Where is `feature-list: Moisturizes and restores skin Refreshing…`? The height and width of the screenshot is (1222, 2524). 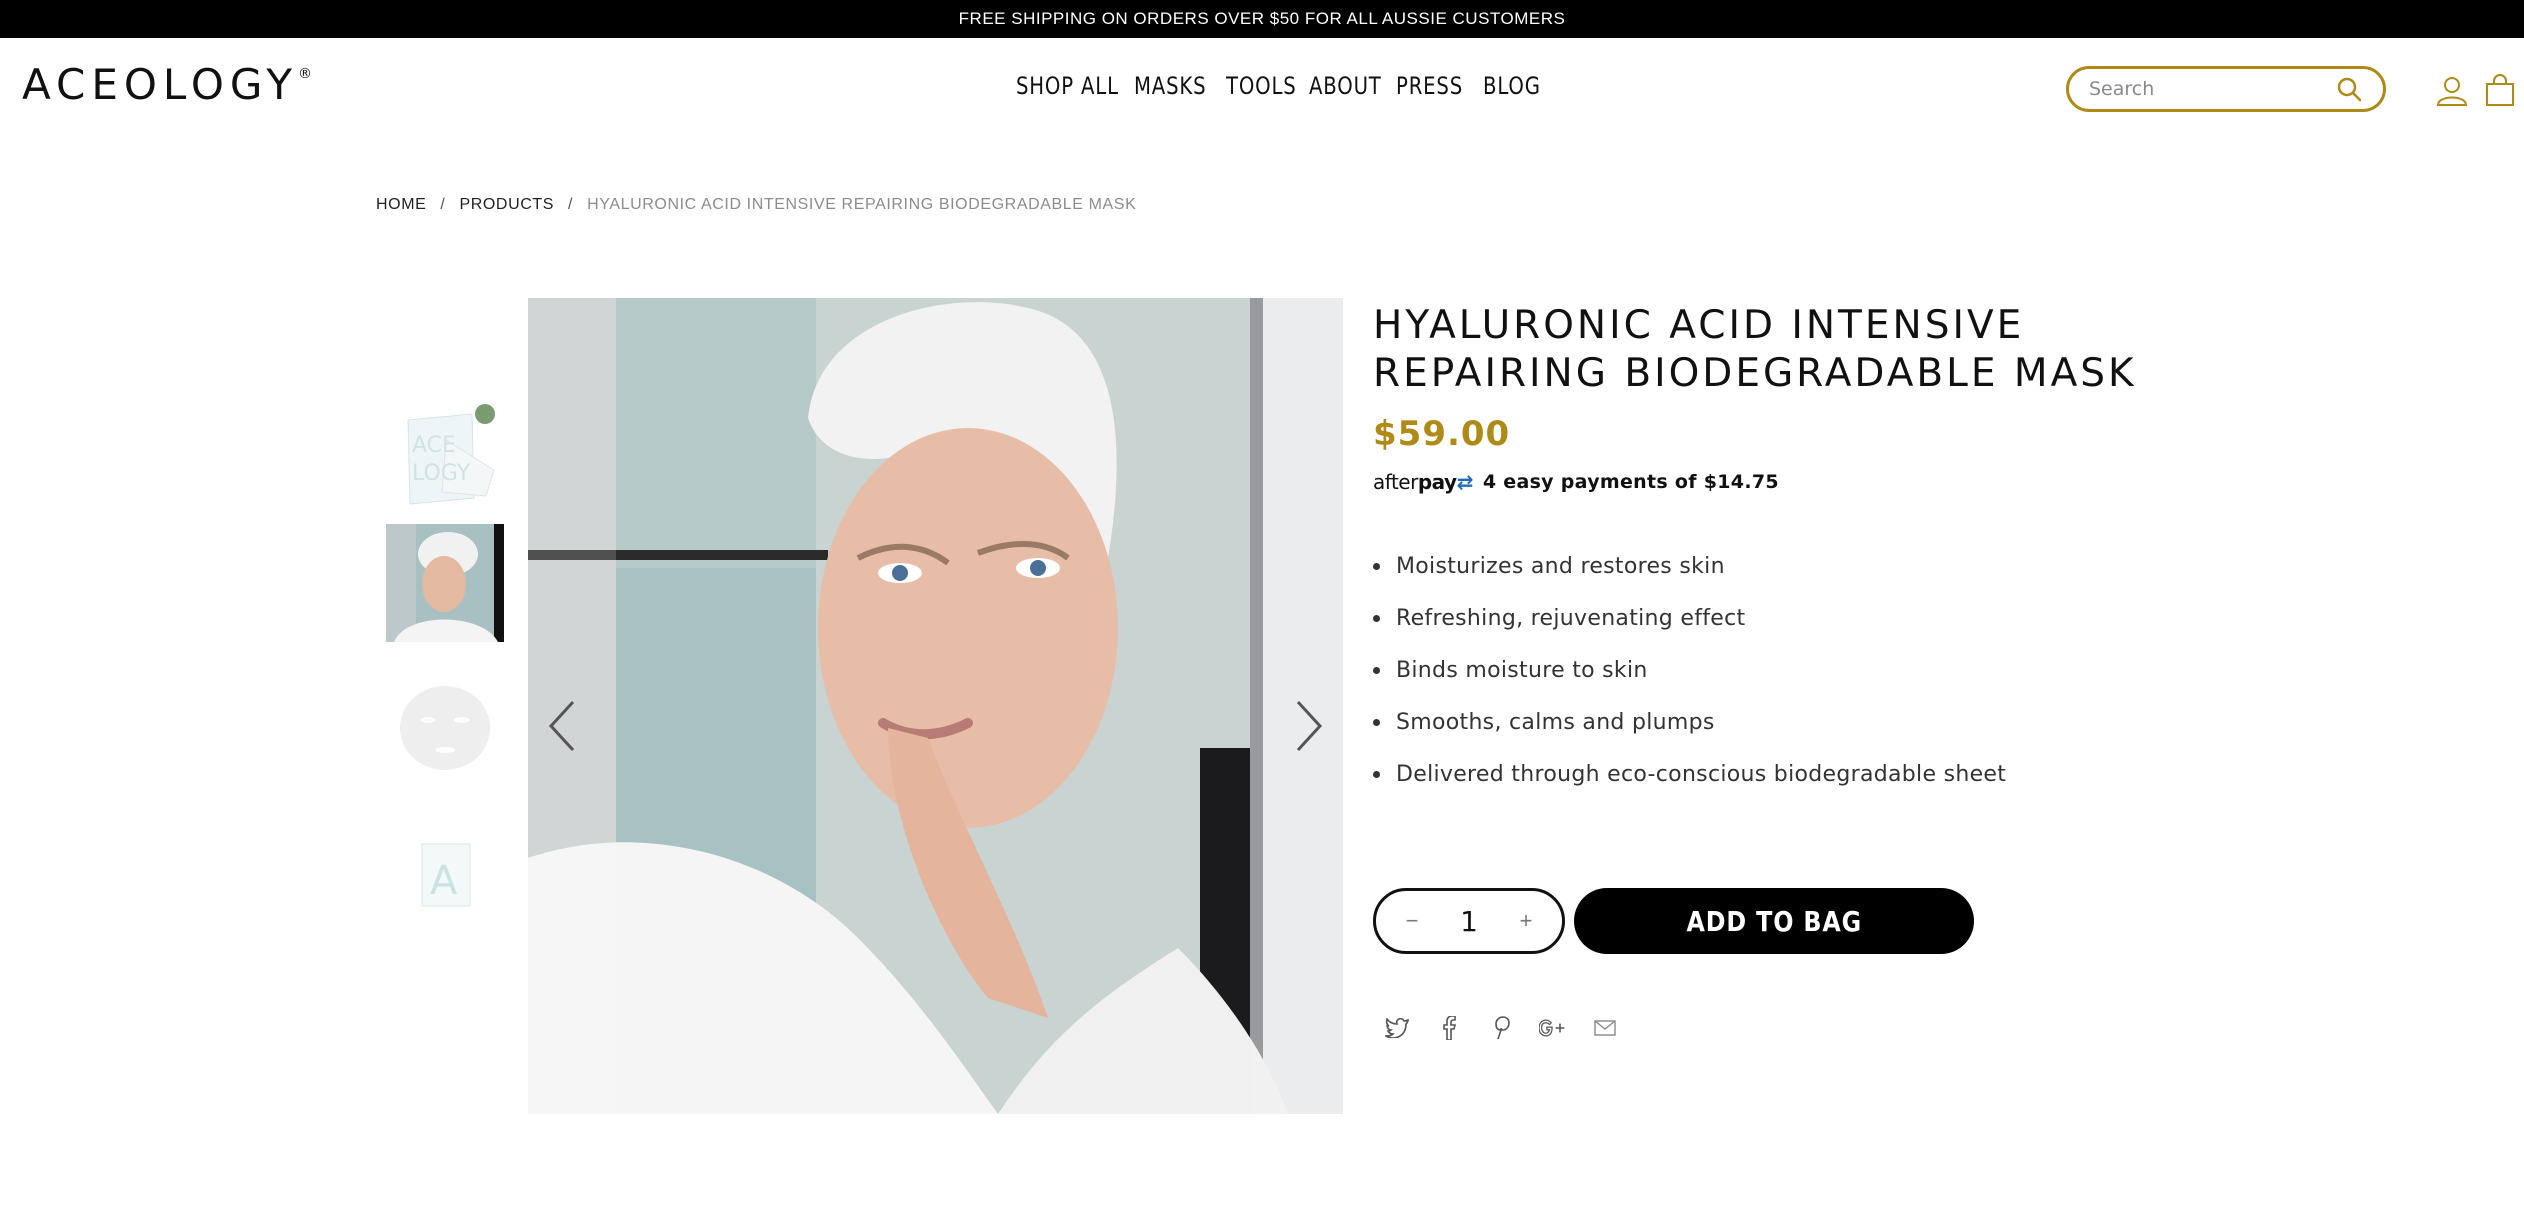 feature-list: Moisturizes and restores skin Refreshing… is located at coordinates (1689, 670).